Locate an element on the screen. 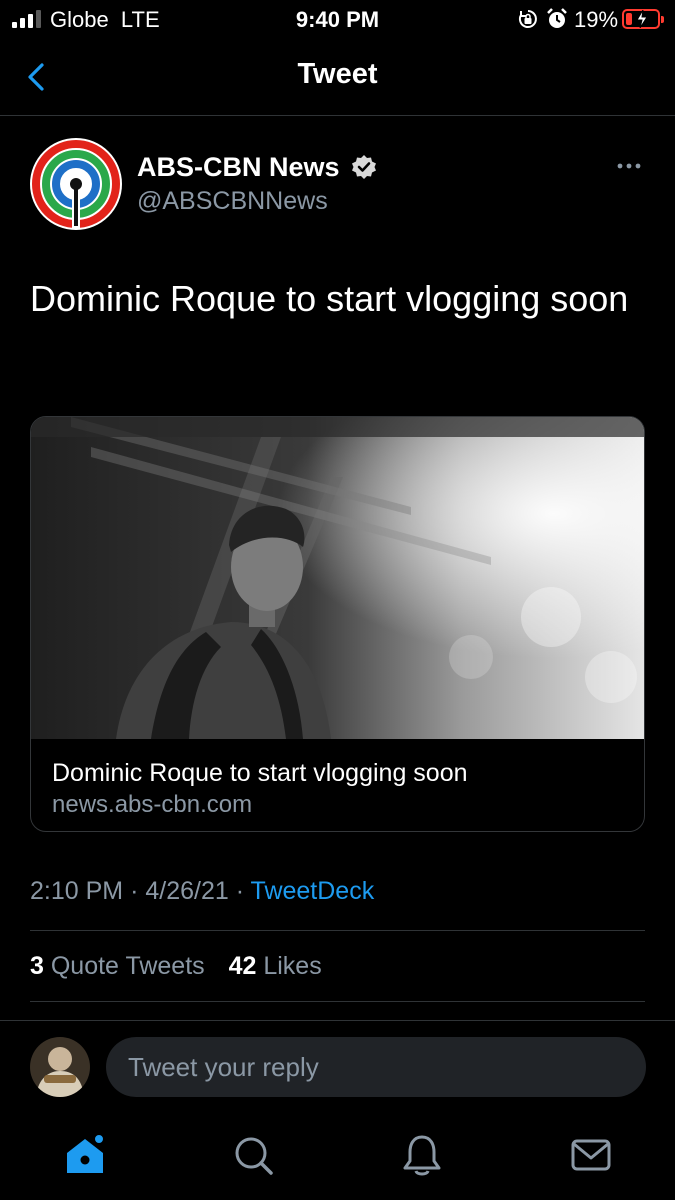  orientation-lock-icon is located at coordinates (527, 19).